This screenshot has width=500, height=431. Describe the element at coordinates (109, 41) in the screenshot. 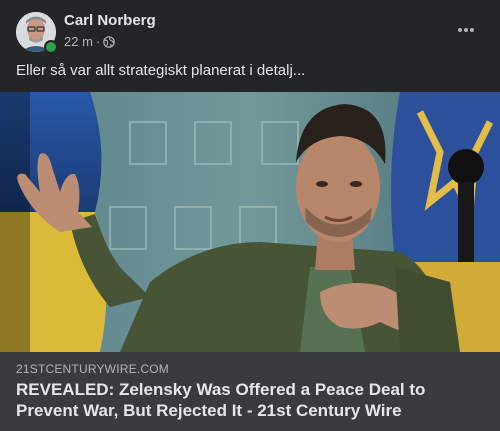

I see `globe-icon` at that location.